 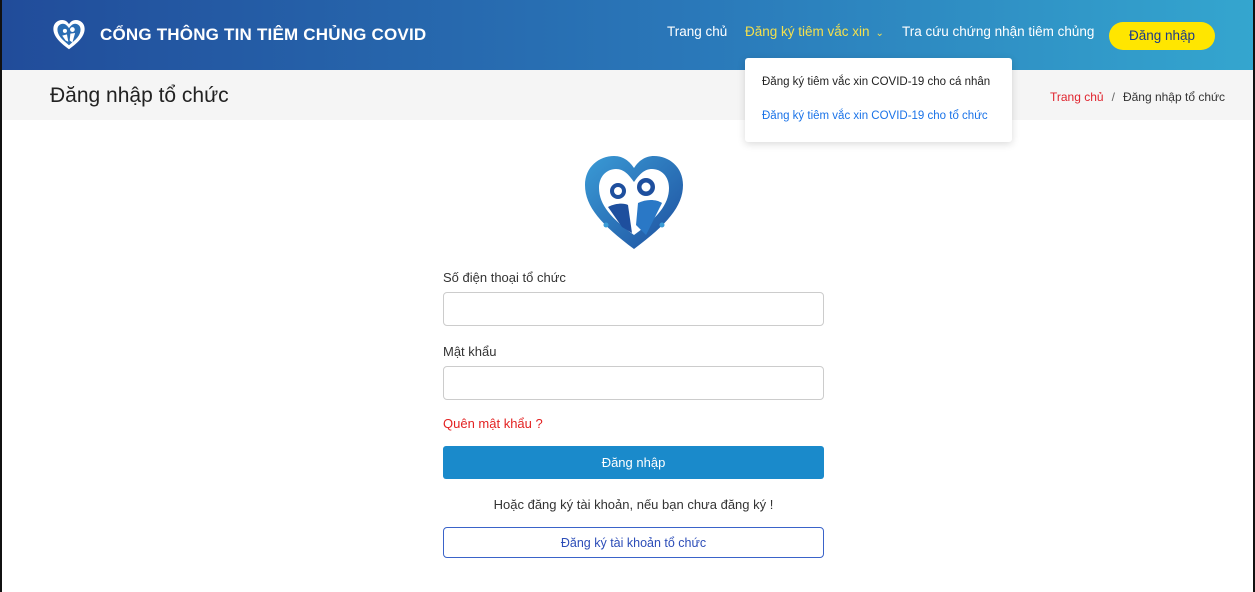 What do you see at coordinates (504, 277) in the screenshot?
I see `phone-label: Số điện thoại tổ chức` at bounding box center [504, 277].